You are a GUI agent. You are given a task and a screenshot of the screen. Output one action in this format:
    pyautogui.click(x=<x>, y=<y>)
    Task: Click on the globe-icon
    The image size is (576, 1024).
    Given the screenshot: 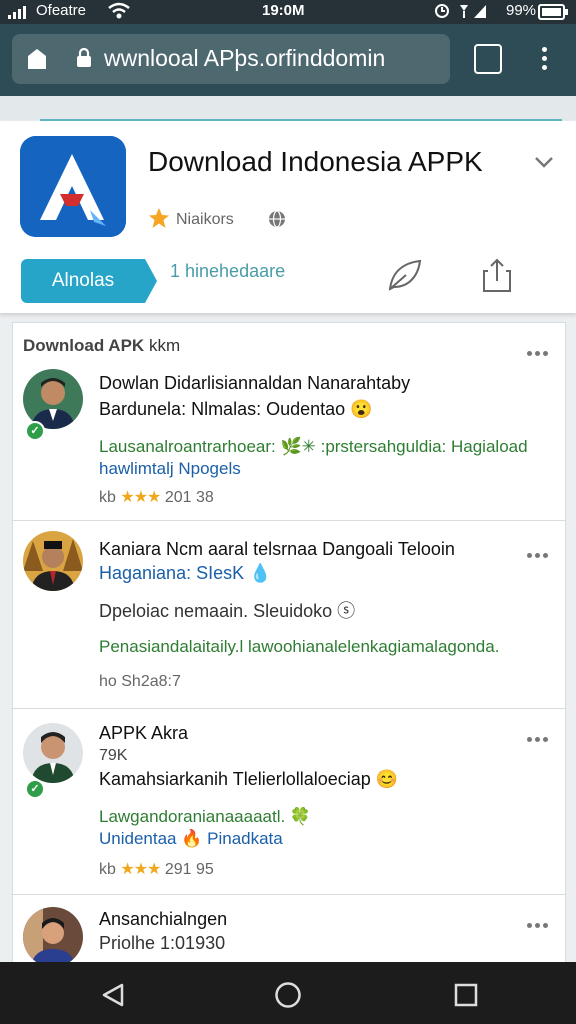 What is the action you would take?
    pyautogui.click(x=277, y=219)
    